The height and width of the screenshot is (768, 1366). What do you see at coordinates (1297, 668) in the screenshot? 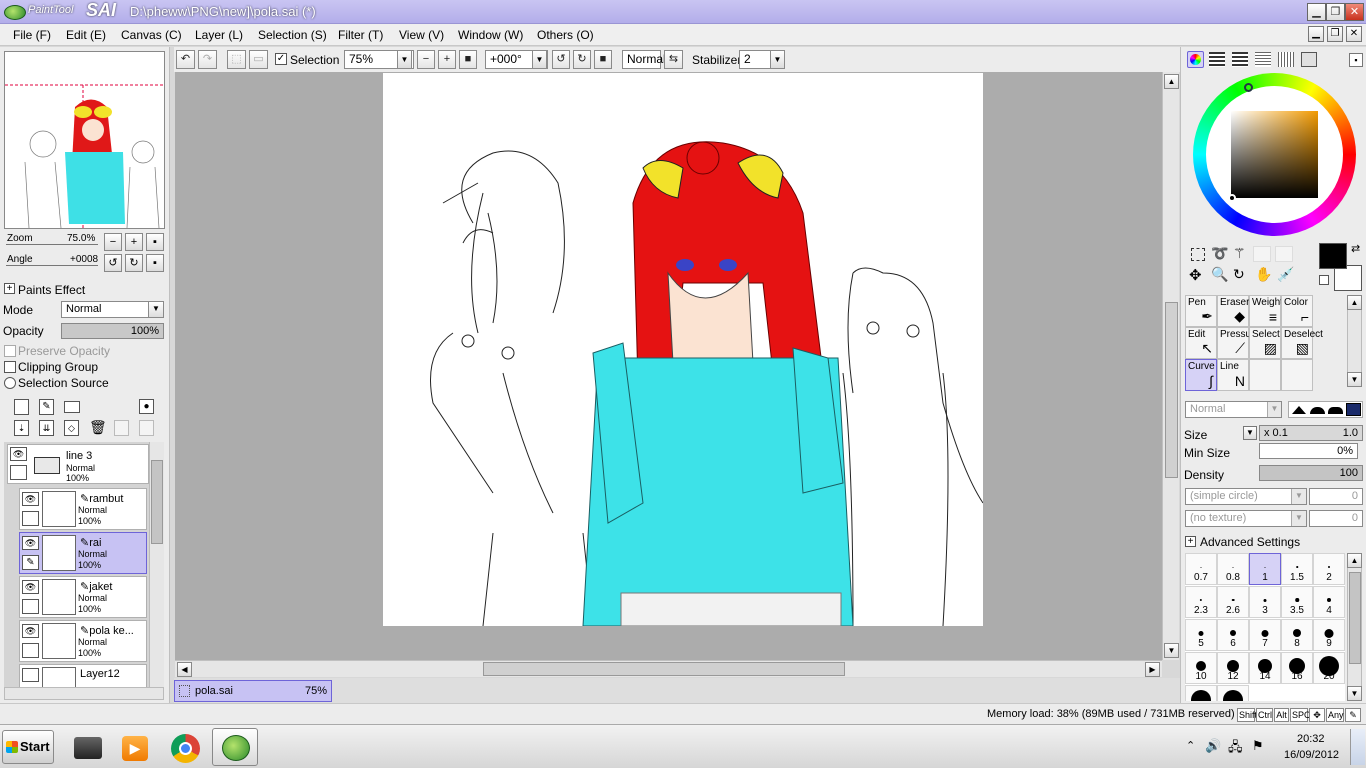
I see `brush-size-16: 16` at bounding box center [1297, 668].